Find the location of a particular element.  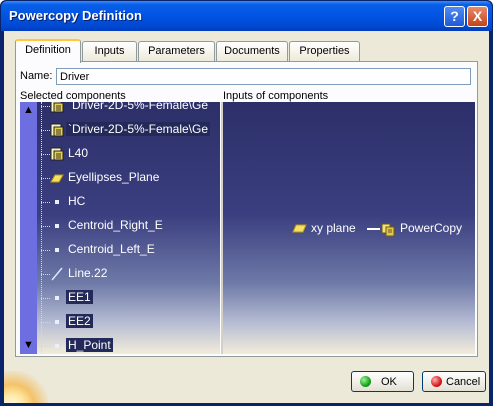

ok-button-label: OK is located at coordinates (389, 382).